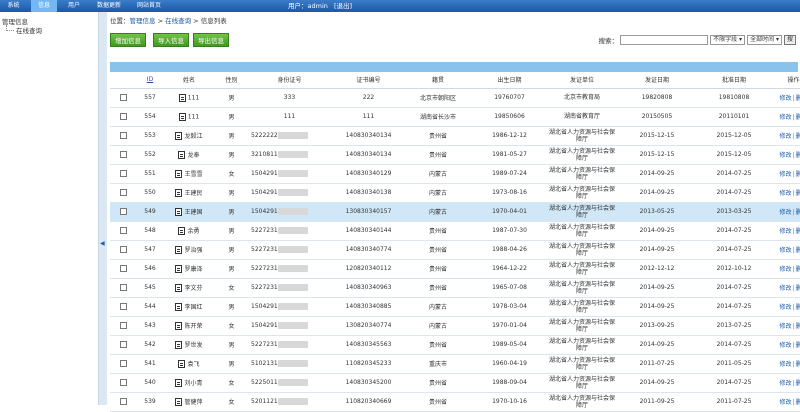 This screenshot has width=800, height=412. Describe the element at coordinates (13, 6) in the screenshot. I see `nav-tab-system: 系统` at that location.